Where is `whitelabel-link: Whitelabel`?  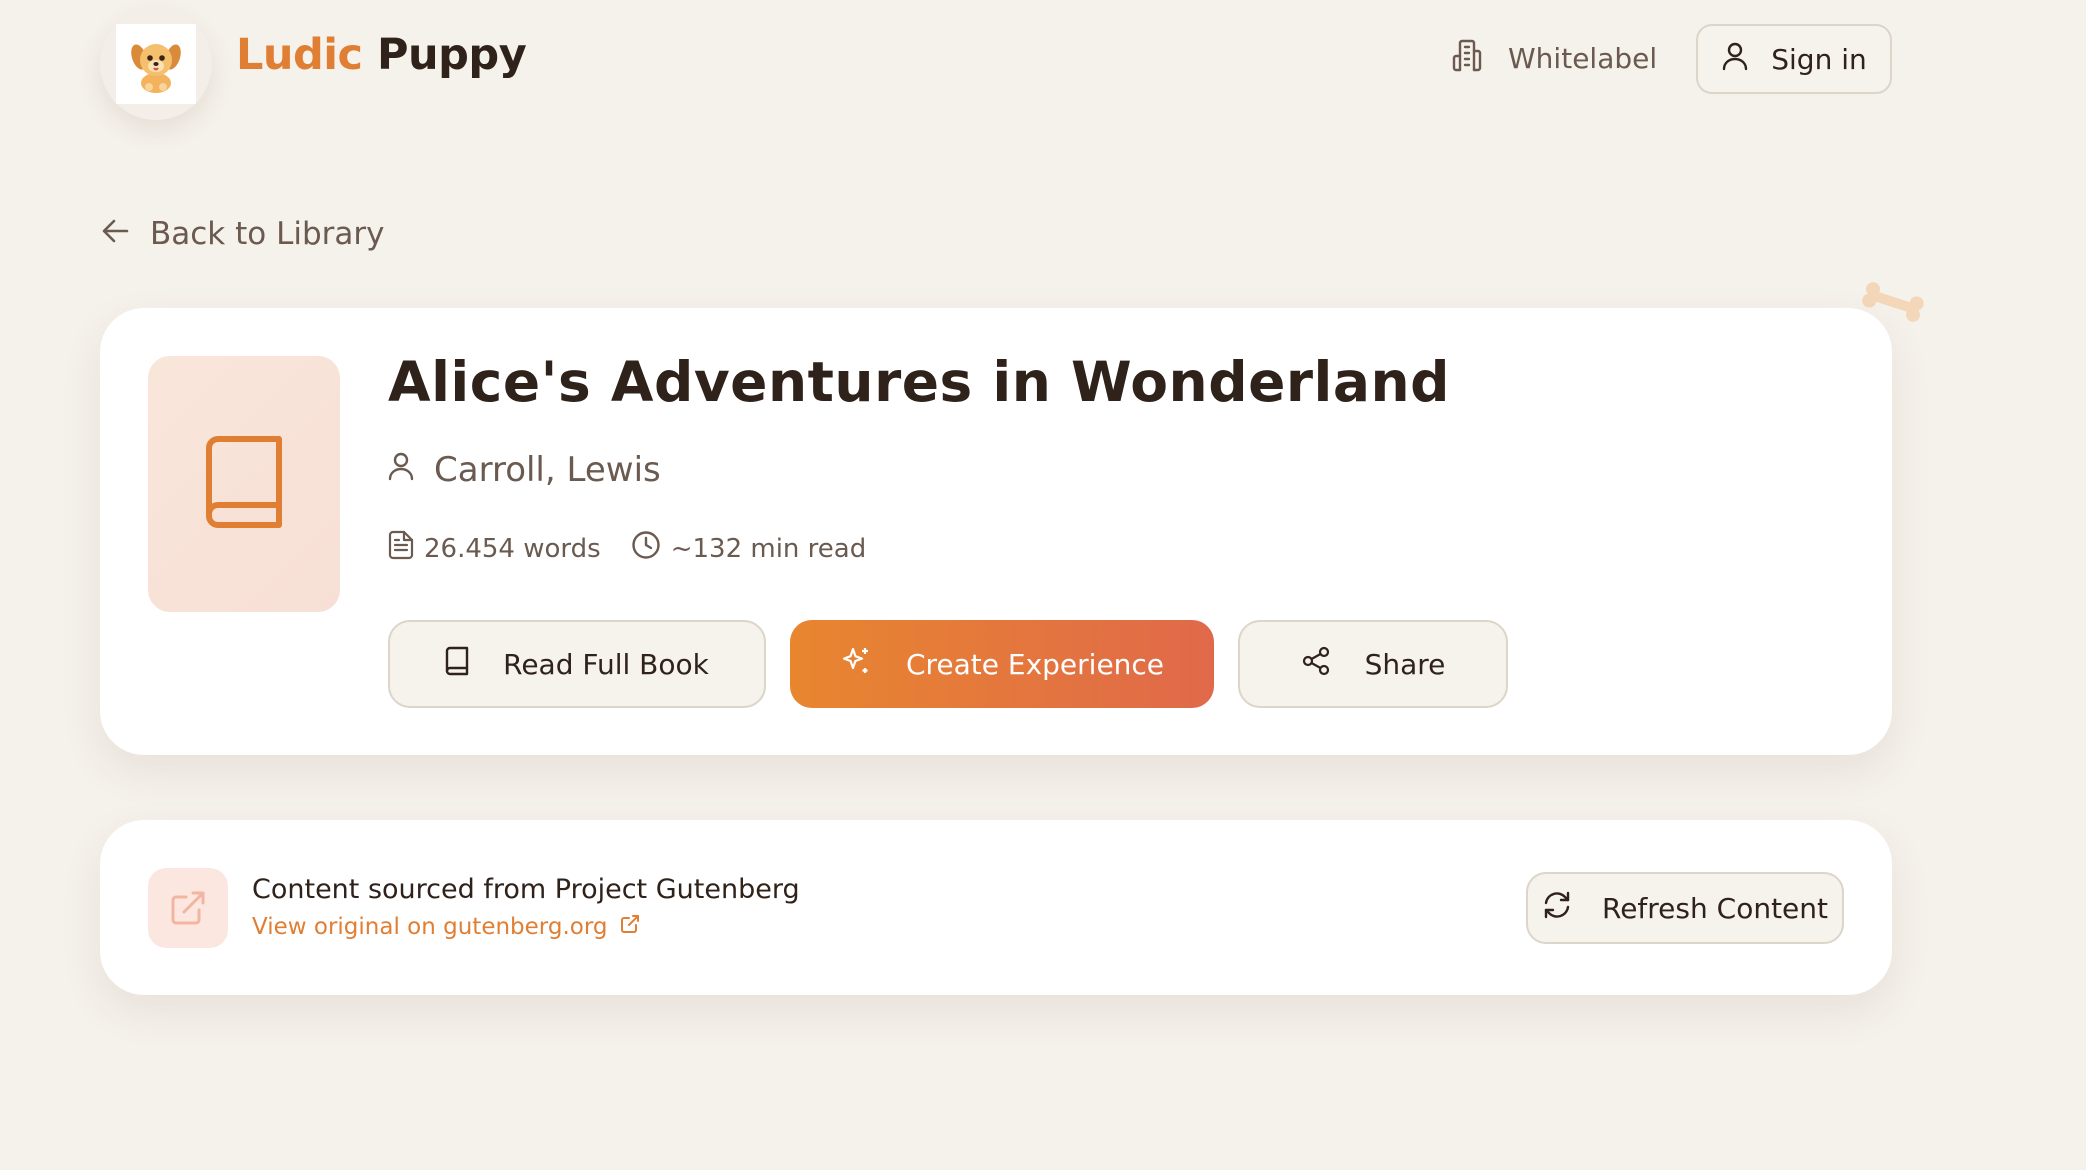
whitelabel-link: Whitelabel is located at coordinates (1554, 58).